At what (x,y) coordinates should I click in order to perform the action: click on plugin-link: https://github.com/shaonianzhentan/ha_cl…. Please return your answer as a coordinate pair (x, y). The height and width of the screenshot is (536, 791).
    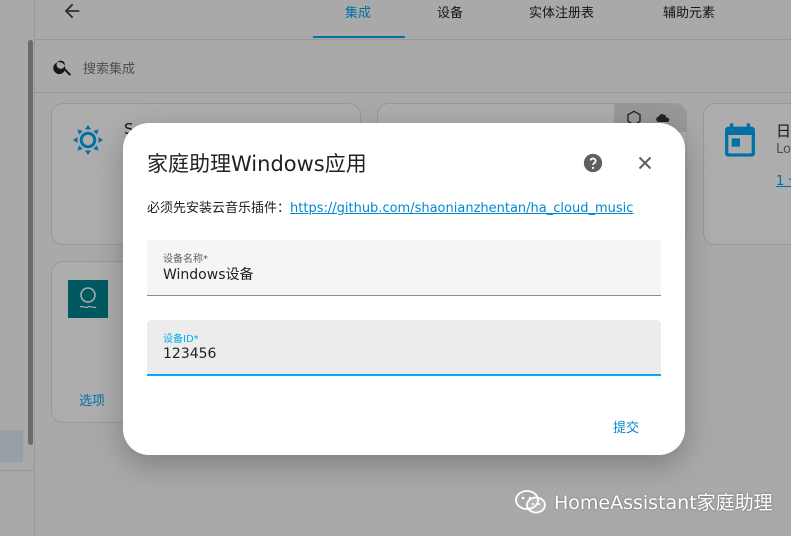
    Looking at the image, I should click on (461, 208).